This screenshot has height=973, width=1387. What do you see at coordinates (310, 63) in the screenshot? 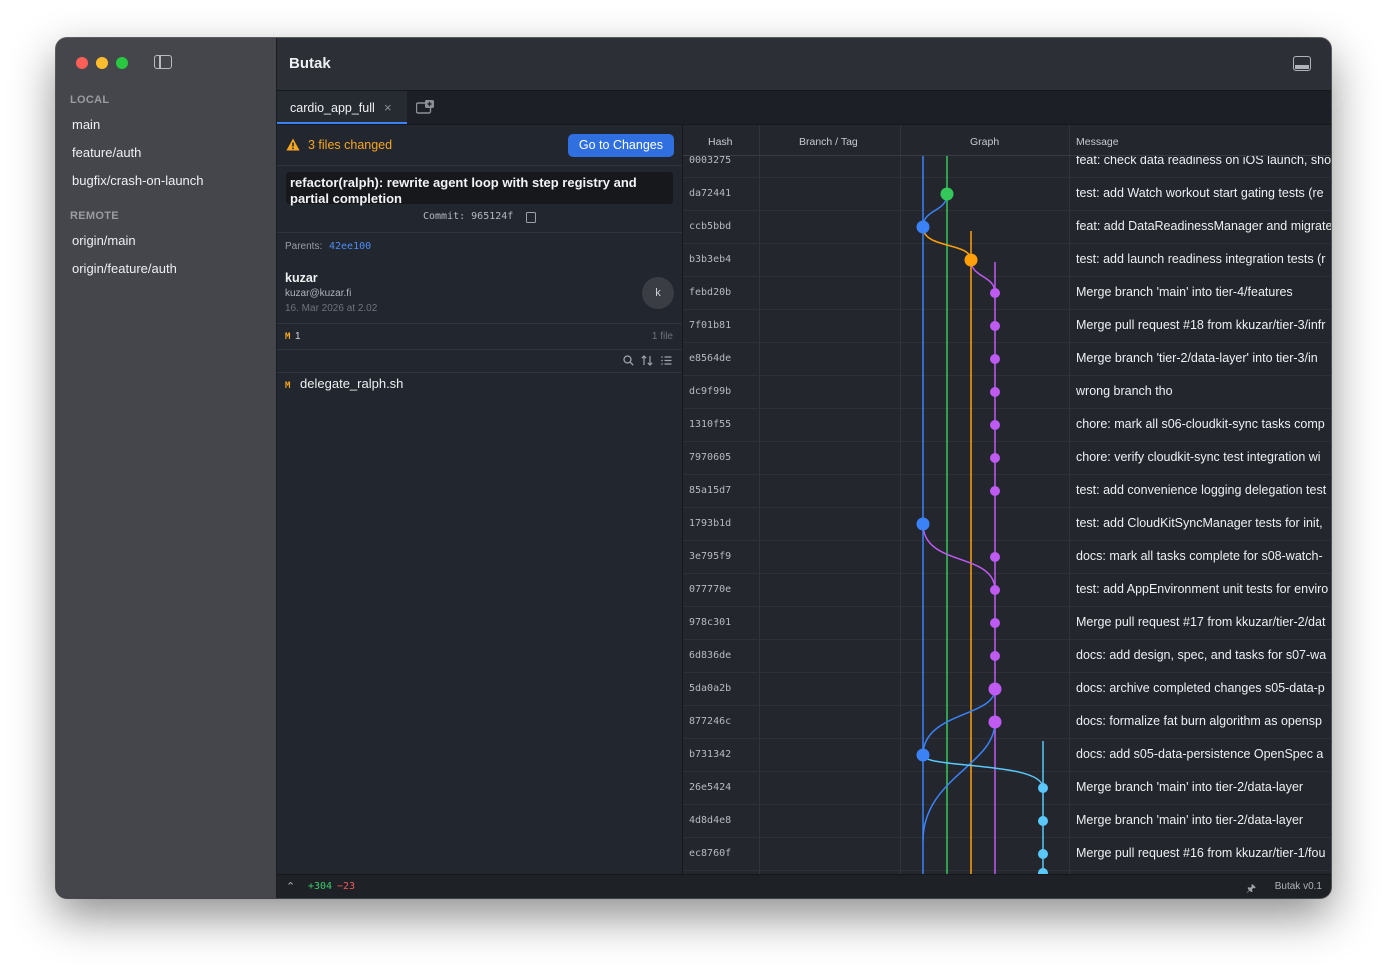
I see `app-title: Butak` at bounding box center [310, 63].